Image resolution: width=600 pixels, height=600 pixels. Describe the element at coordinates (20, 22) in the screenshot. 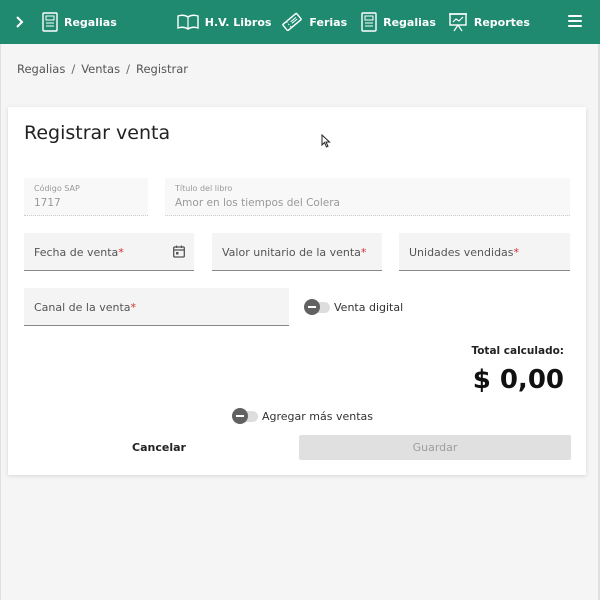

I see `expand-chevron-icon` at that location.